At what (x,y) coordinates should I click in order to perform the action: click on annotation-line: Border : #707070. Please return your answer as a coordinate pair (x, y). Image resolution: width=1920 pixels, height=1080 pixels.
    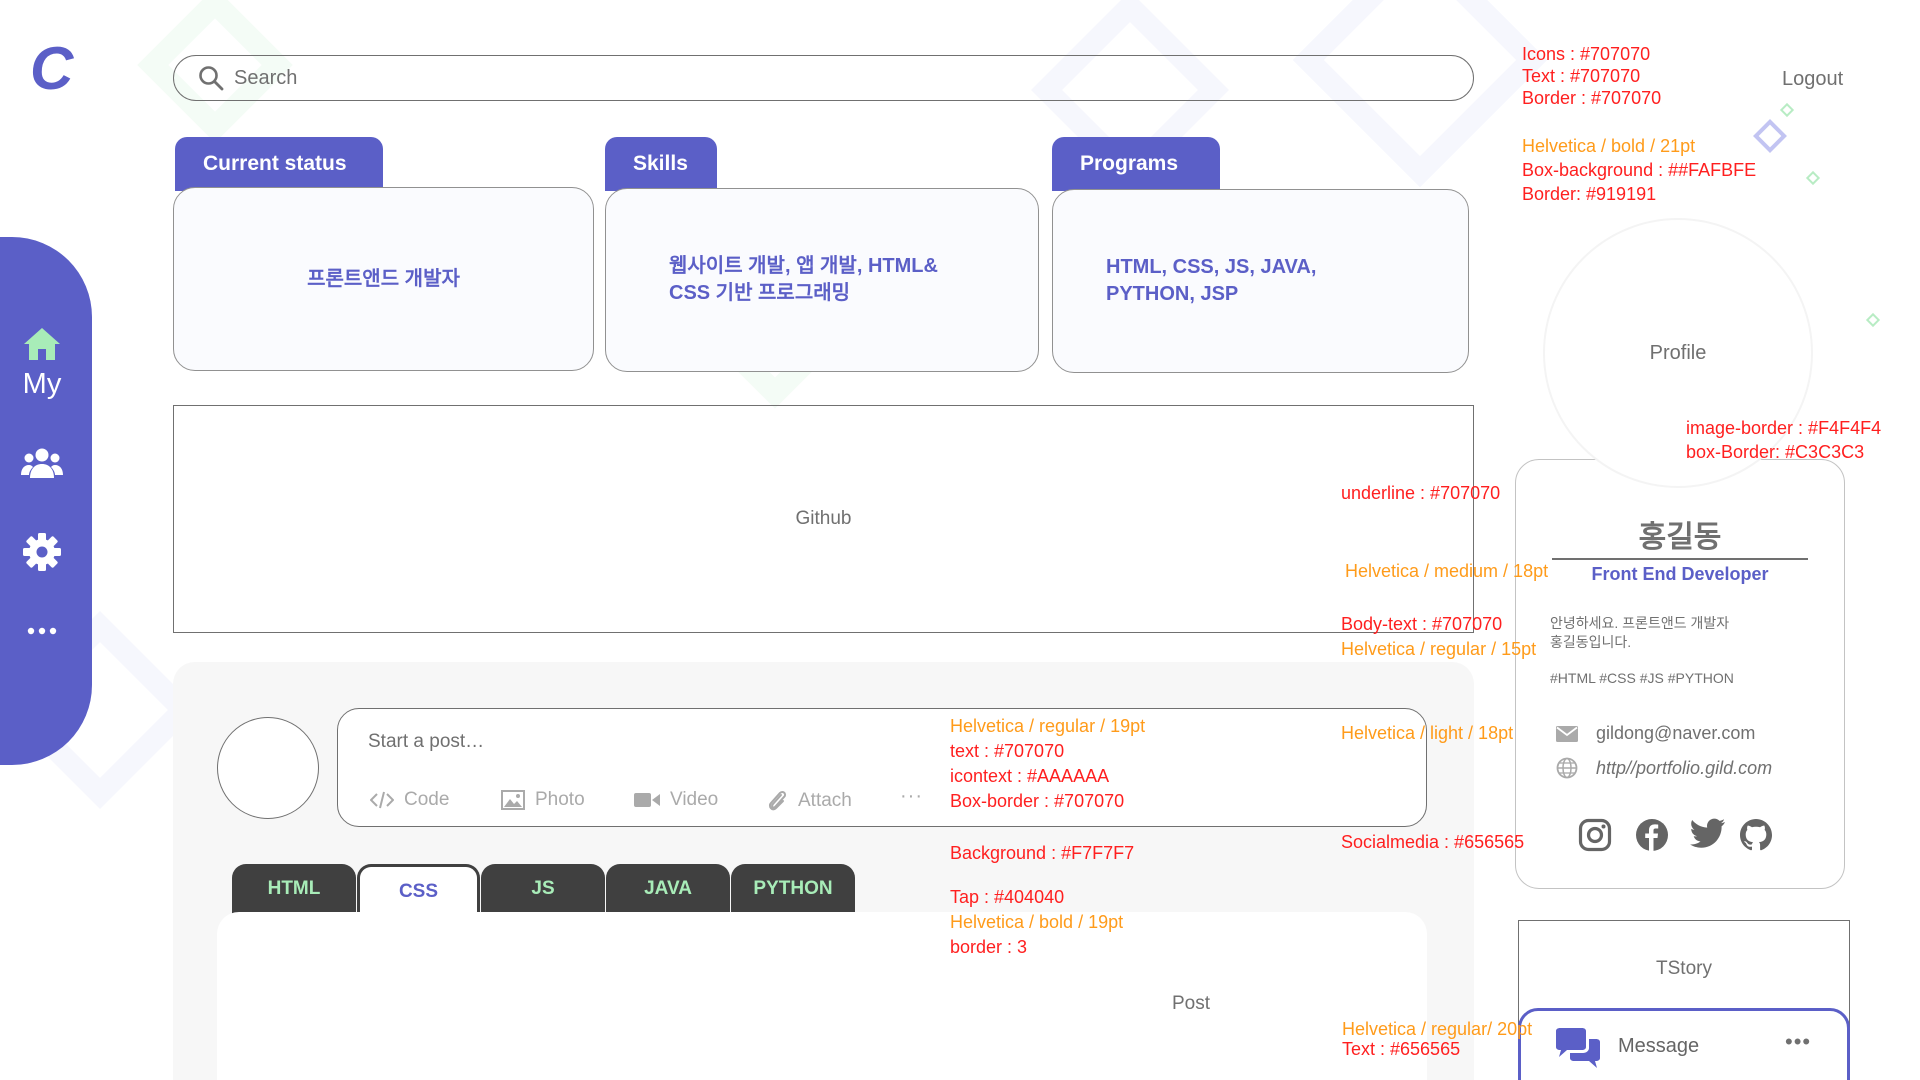
    Looking at the image, I should click on (1592, 98).